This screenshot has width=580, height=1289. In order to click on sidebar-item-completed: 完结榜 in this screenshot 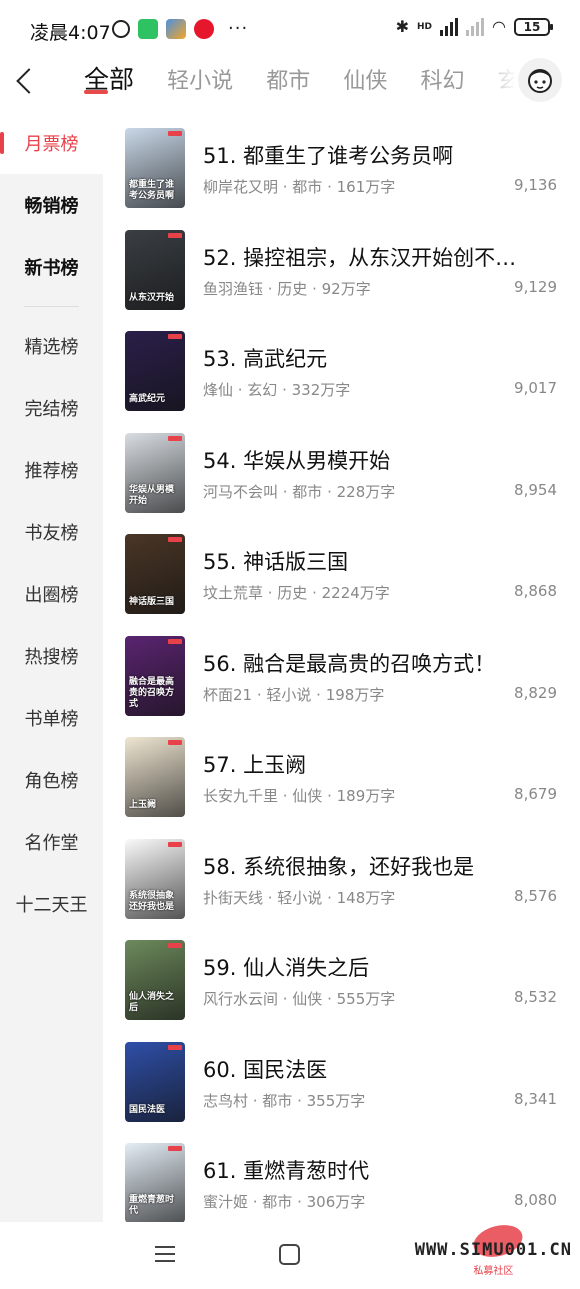, I will do `click(51, 408)`.